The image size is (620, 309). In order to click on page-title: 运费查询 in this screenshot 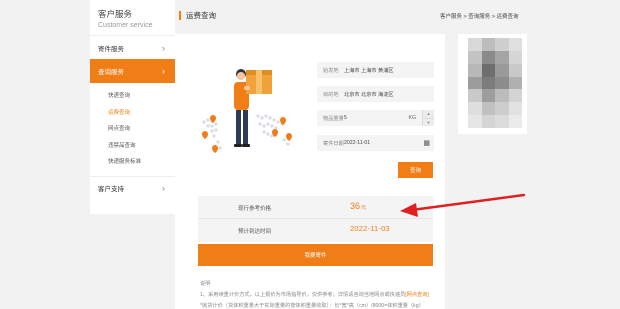, I will do `click(201, 15)`.